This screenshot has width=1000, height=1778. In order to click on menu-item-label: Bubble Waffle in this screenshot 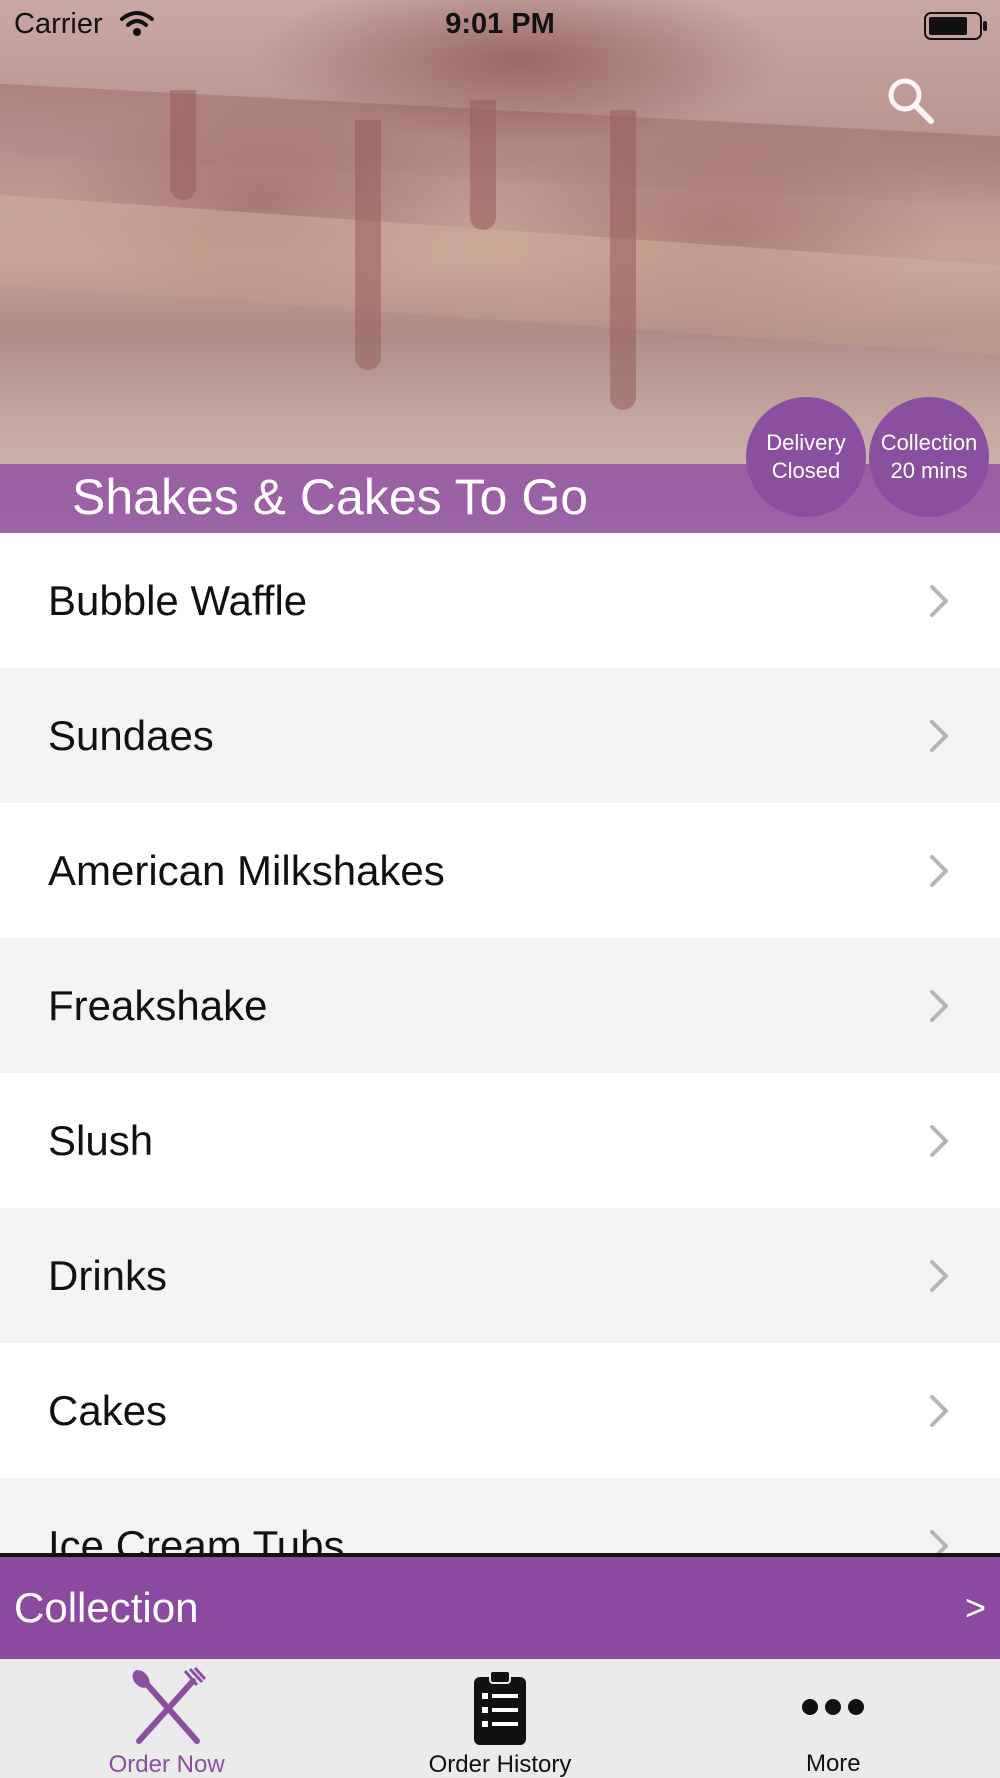, I will do `click(178, 600)`.